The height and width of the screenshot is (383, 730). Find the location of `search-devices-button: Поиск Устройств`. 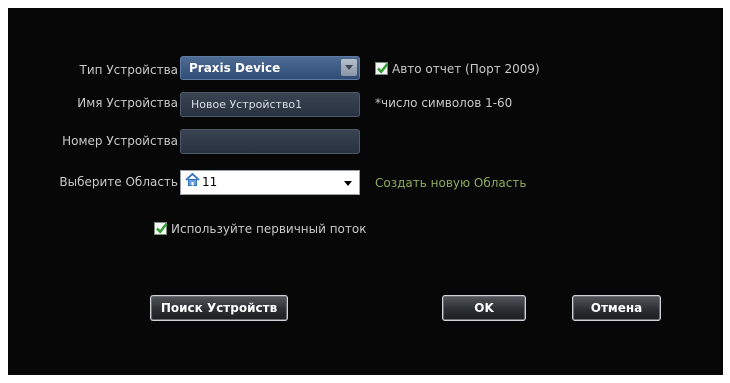

search-devices-button: Поиск Устройств is located at coordinates (219, 308).